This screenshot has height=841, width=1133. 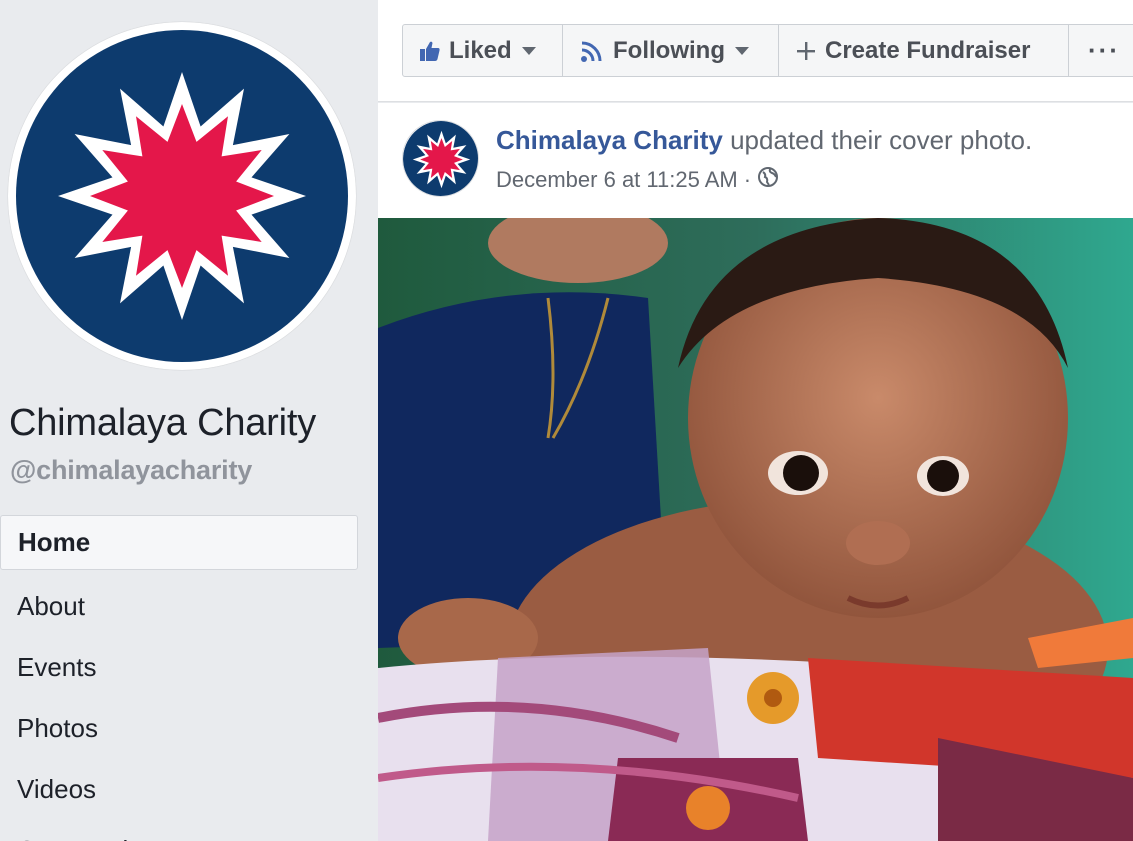 What do you see at coordinates (131, 470) in the screenshot?
I see `page-handle: @chimalayacharity` at bounding box center [131, 470].